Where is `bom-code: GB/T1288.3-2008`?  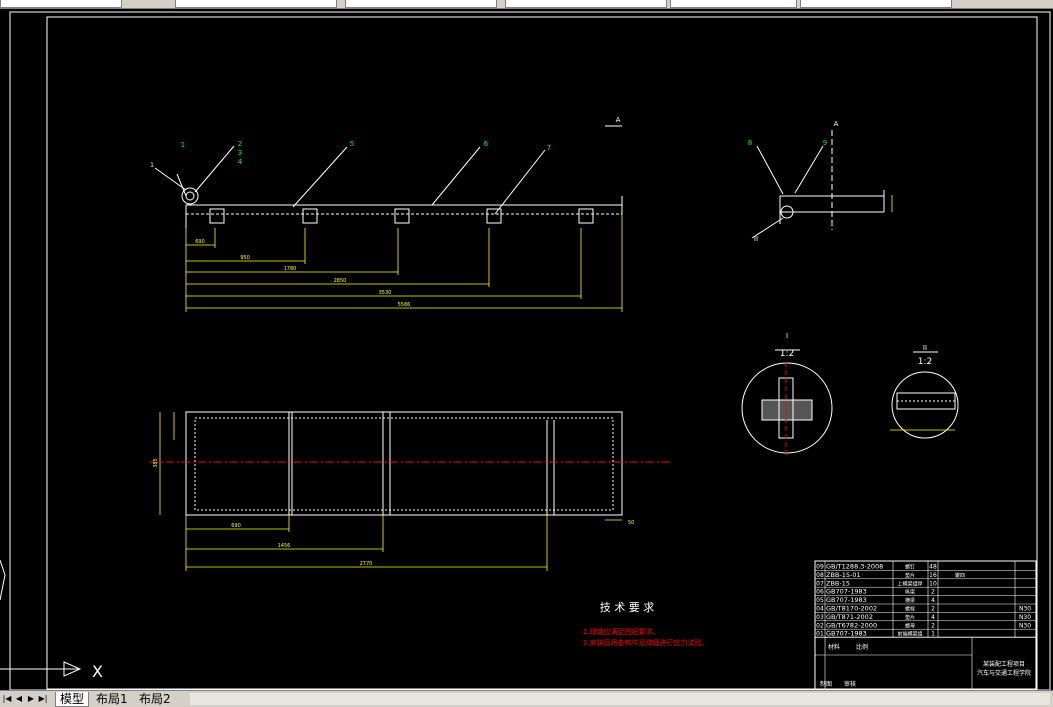
bom-code: GB/T1288.3-2008 is located at coordinates (854, 567).